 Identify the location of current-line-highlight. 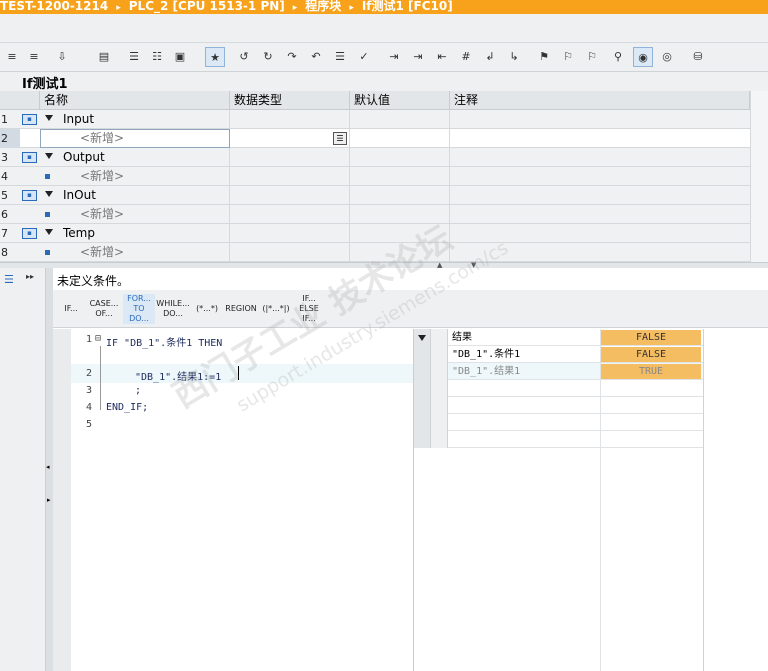
(242, 373).